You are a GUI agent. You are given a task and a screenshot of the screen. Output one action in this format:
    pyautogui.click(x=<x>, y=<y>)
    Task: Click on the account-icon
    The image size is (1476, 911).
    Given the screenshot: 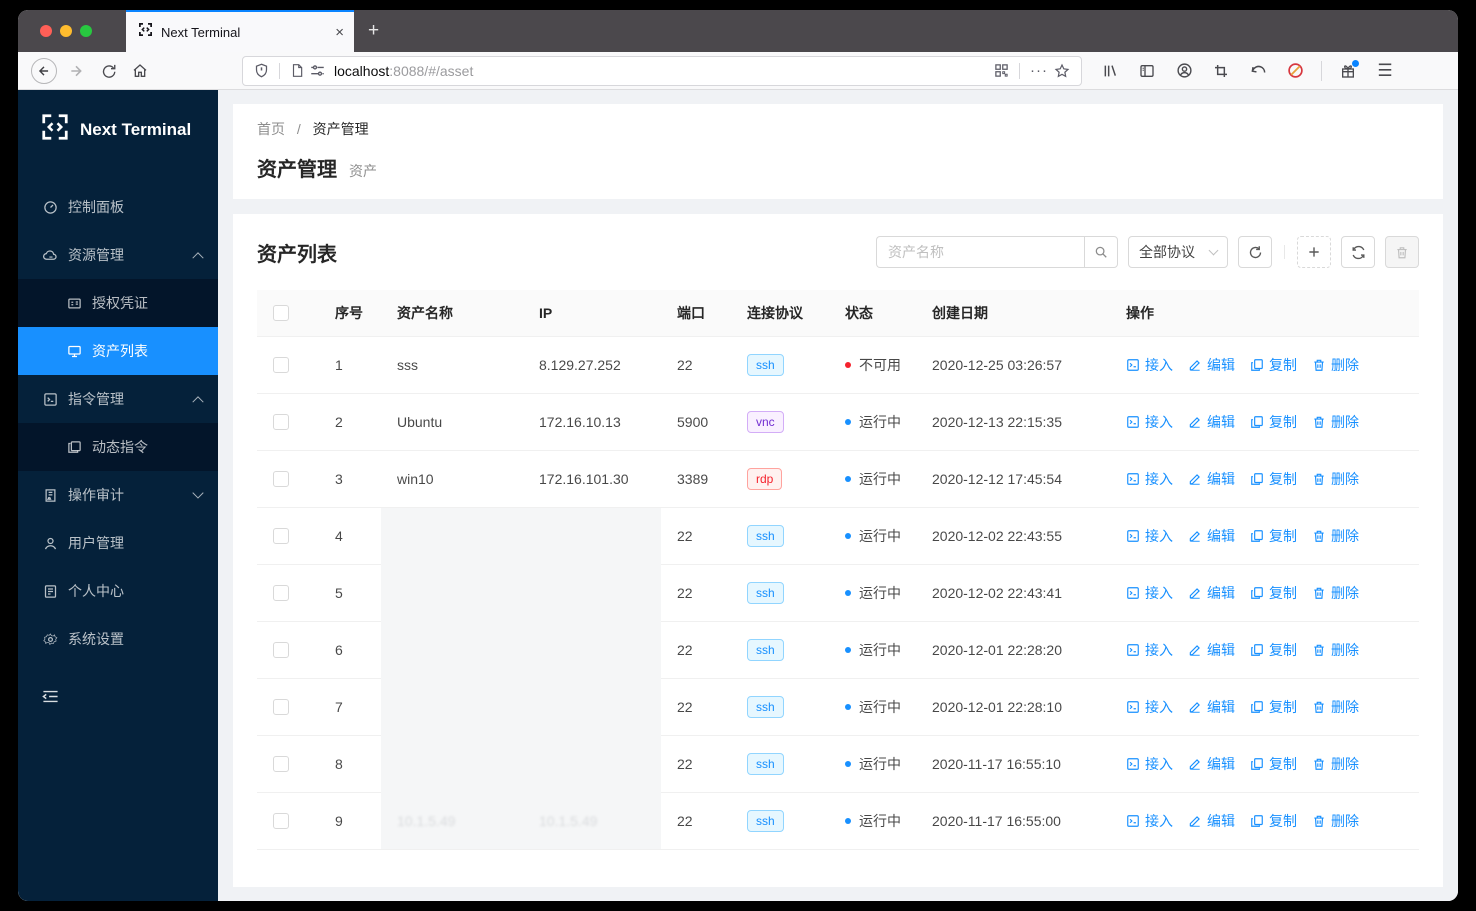 What is the action you would take?
    pyautogui.click(x=1184, y=71)
    